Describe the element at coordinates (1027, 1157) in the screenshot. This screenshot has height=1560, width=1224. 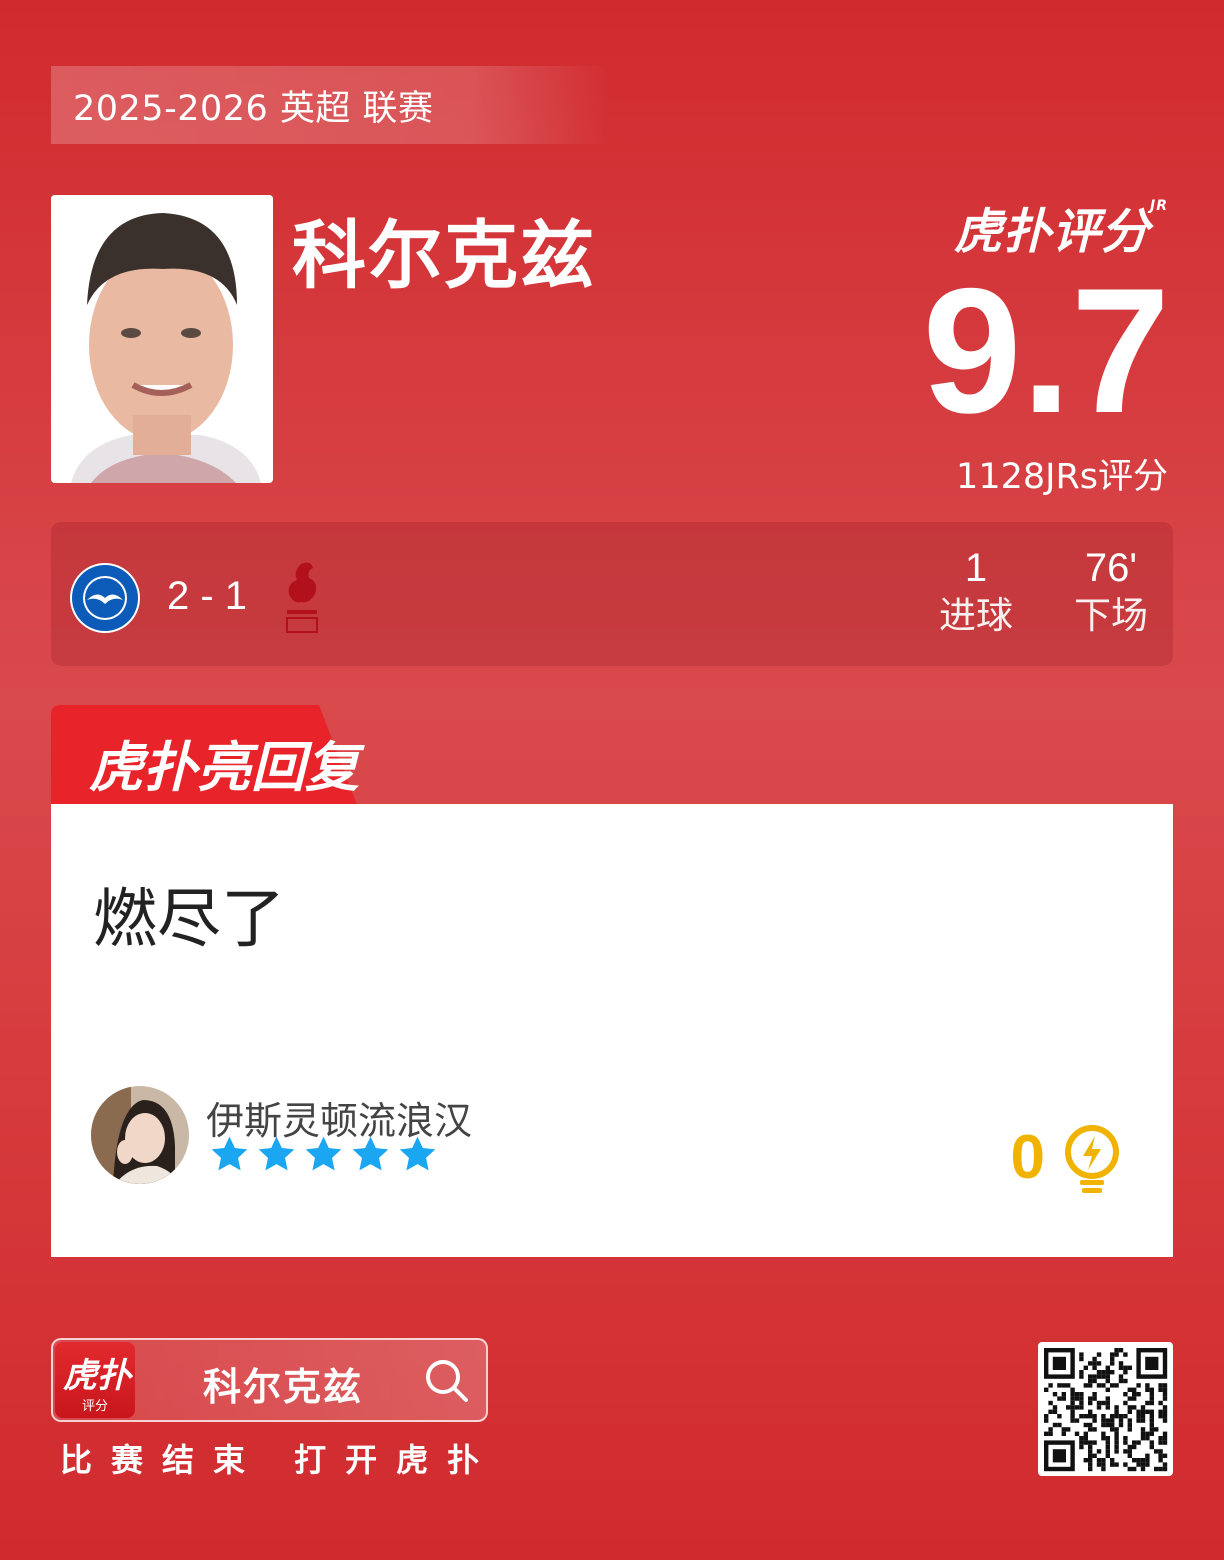
I see `light-count: 0` at that location.